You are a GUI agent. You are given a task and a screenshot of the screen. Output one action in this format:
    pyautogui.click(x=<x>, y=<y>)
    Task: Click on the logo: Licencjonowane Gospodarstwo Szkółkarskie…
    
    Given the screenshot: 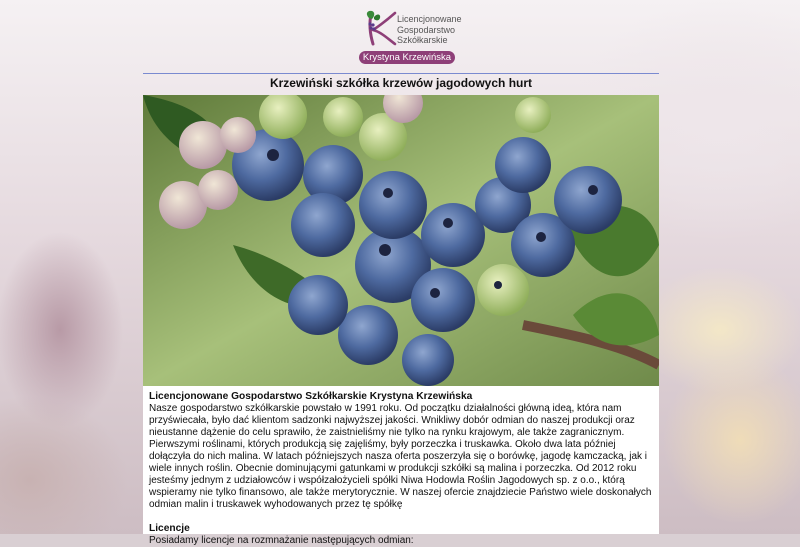 What is the action you would take?
    pyautogui.click(x=409, y=36)
    